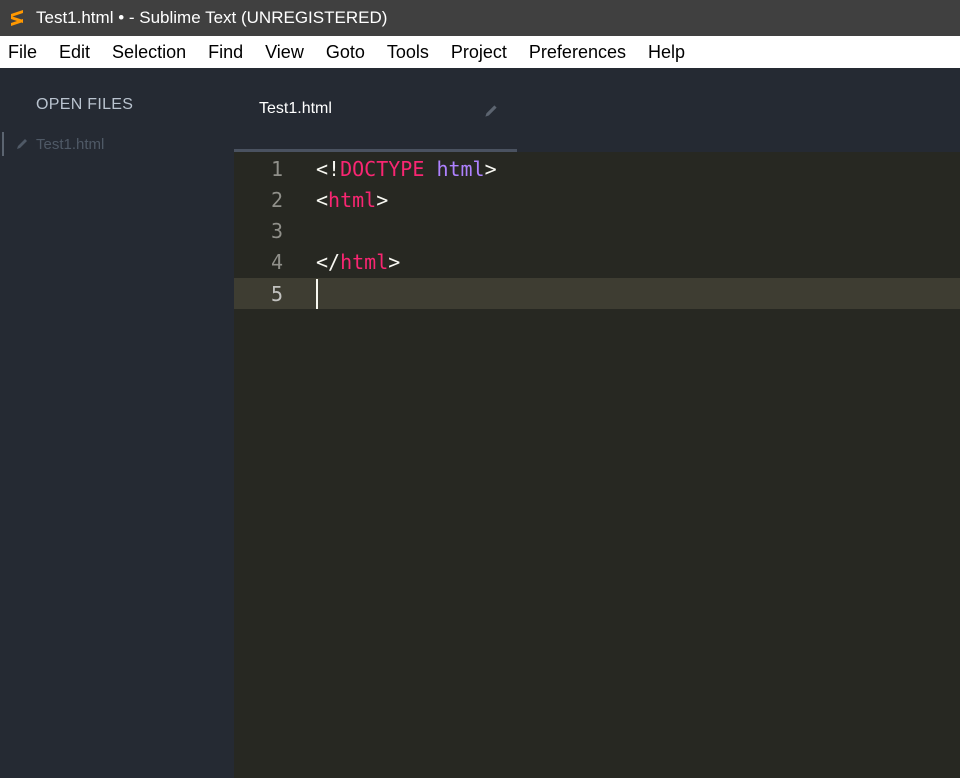 Image resolution: width=960 pixels, height=778 pixels. I want to click on code-token: DOCTYPE, so click(382, 168).